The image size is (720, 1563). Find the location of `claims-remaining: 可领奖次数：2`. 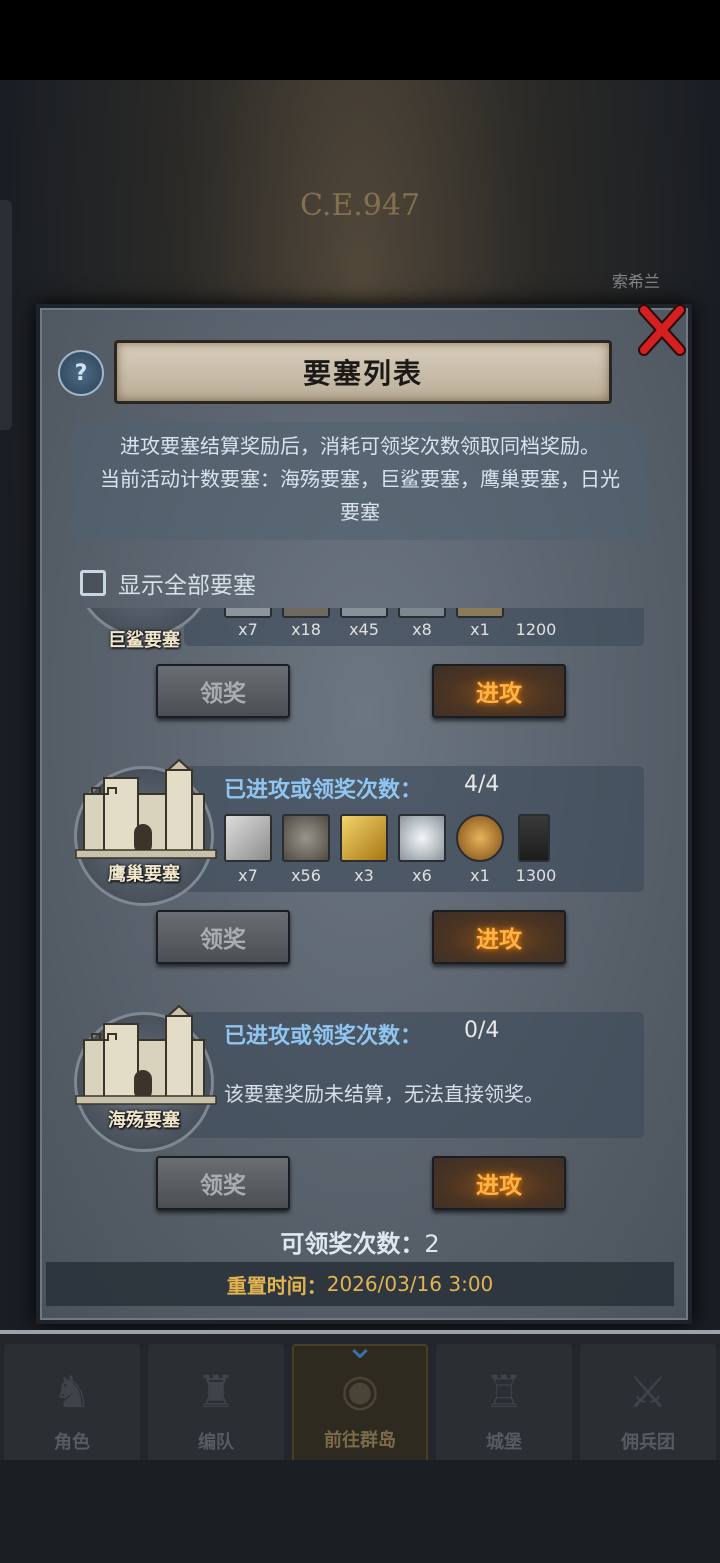

claims-remaining: 可领奖次数：2 is located at coordinates (360, 1241).